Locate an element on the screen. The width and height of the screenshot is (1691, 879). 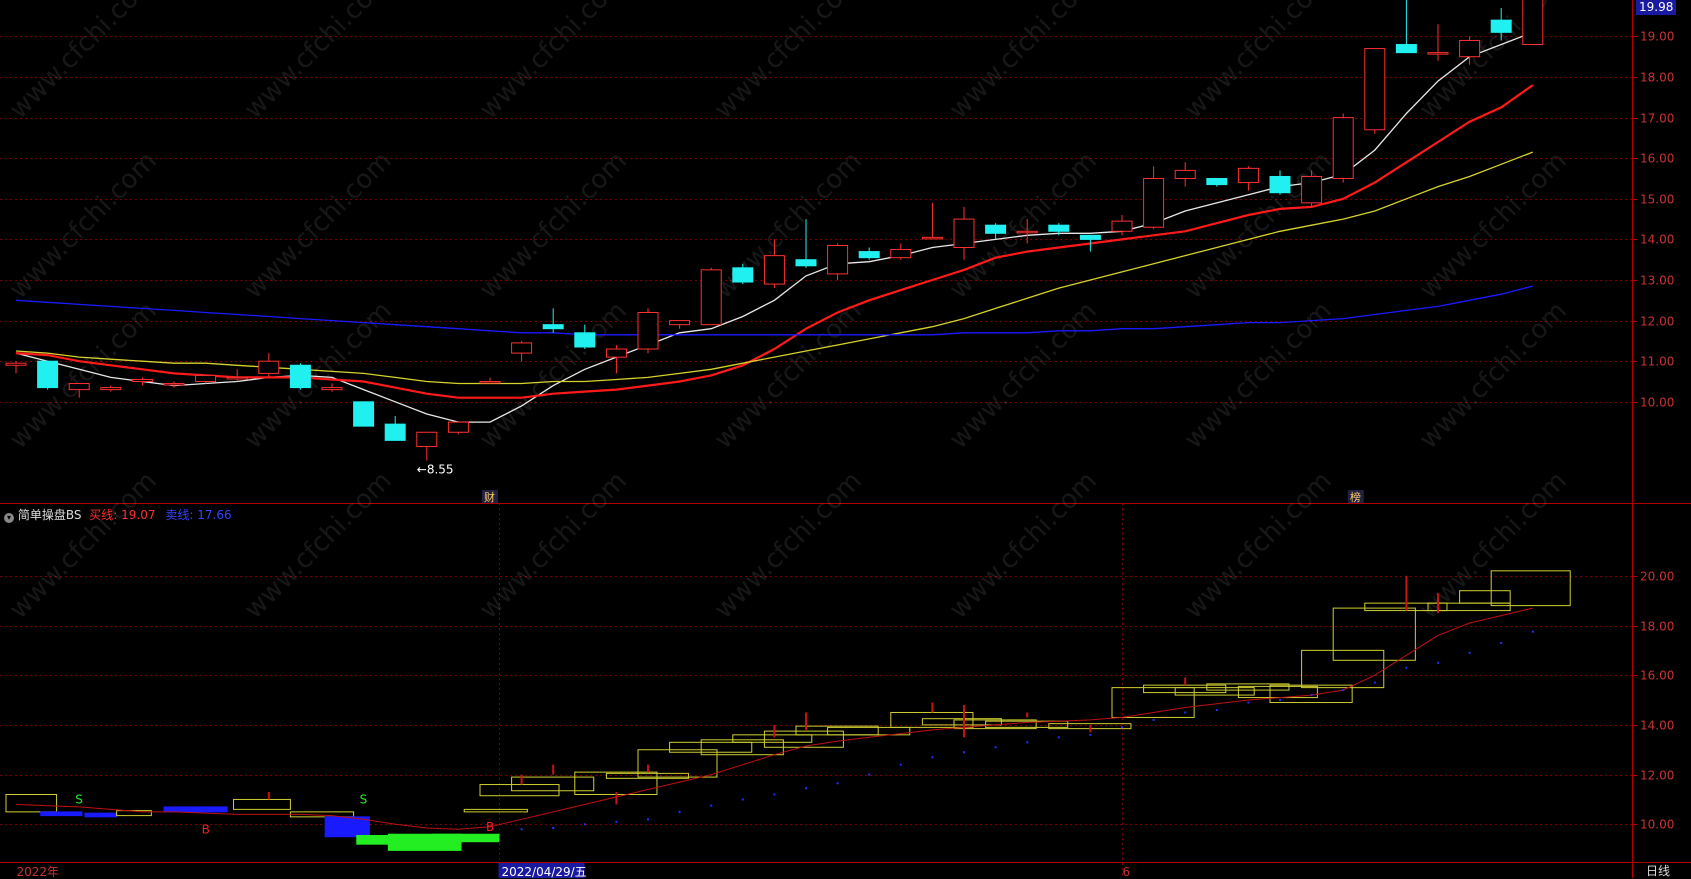
indicator-tick-label: 18.00 is located at coordinates (1657, 627).